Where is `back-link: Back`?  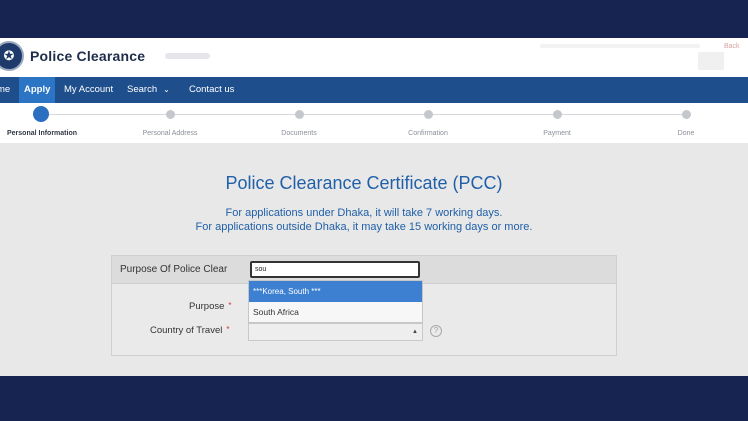 back-link: Back is located at coordinates (732, 46).